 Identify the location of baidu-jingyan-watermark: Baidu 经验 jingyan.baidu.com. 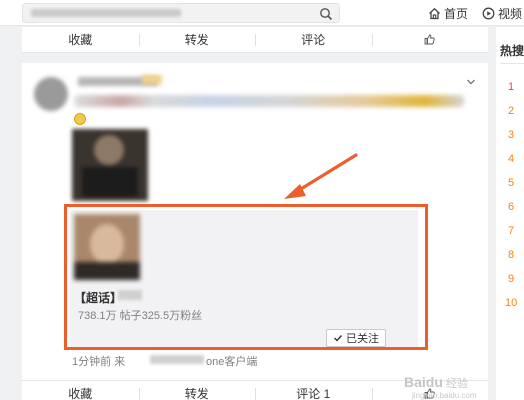
(440, 387).